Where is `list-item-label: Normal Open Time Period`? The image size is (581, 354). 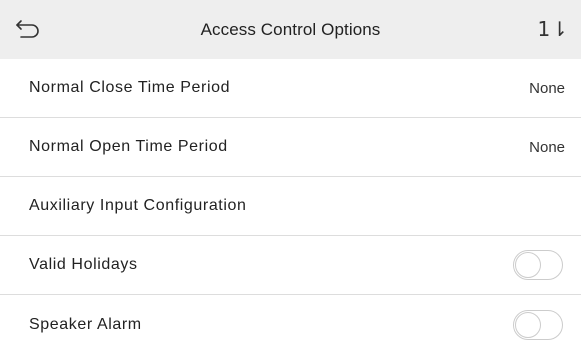
list-item-label: Normal Open Time Period is located at coordinates (128, 146).